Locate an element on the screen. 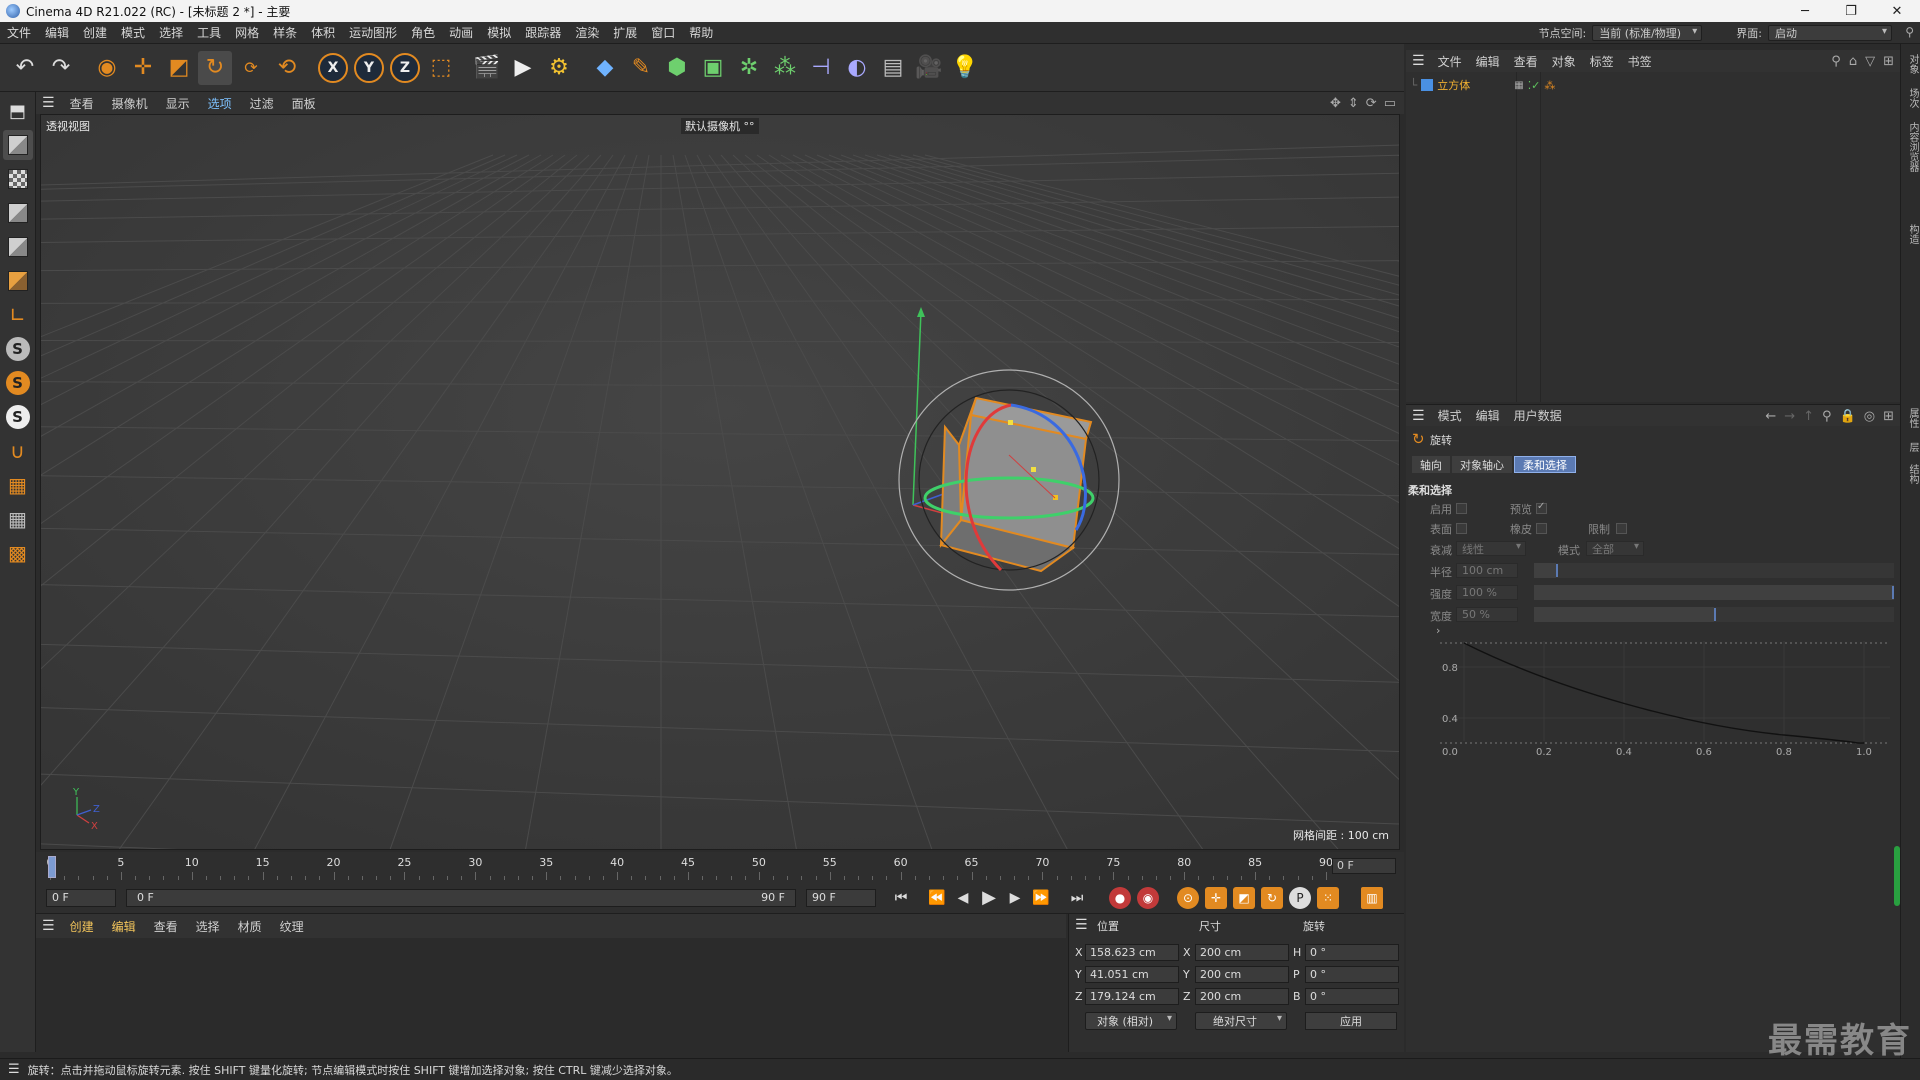 The image size is (1920, 1080). size-z-field: 200 cm is located at coordinates (1242, 996).